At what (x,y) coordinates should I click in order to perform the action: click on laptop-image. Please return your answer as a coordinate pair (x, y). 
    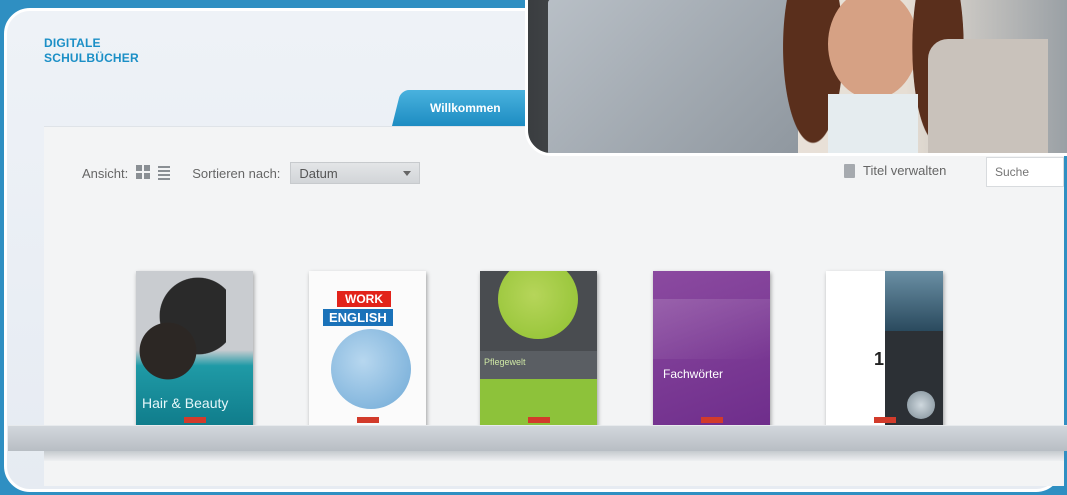
    Looking at the image, I should click on (673, 76).